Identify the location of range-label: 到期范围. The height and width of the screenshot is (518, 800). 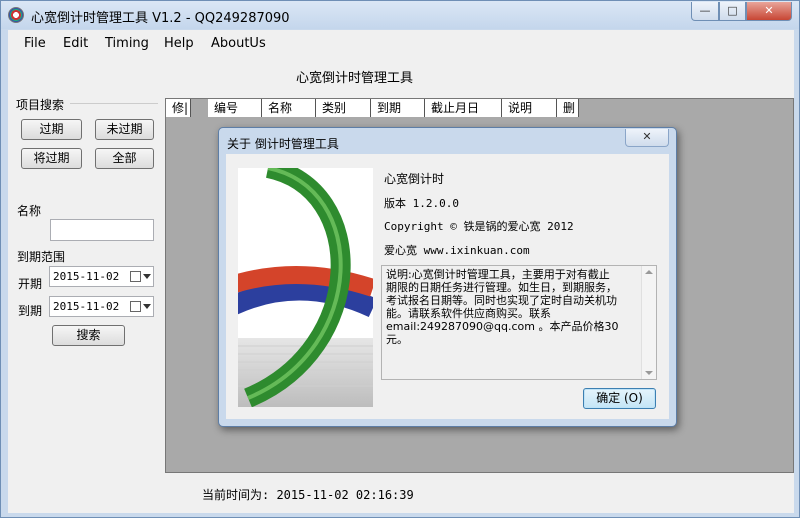
(41, 257).